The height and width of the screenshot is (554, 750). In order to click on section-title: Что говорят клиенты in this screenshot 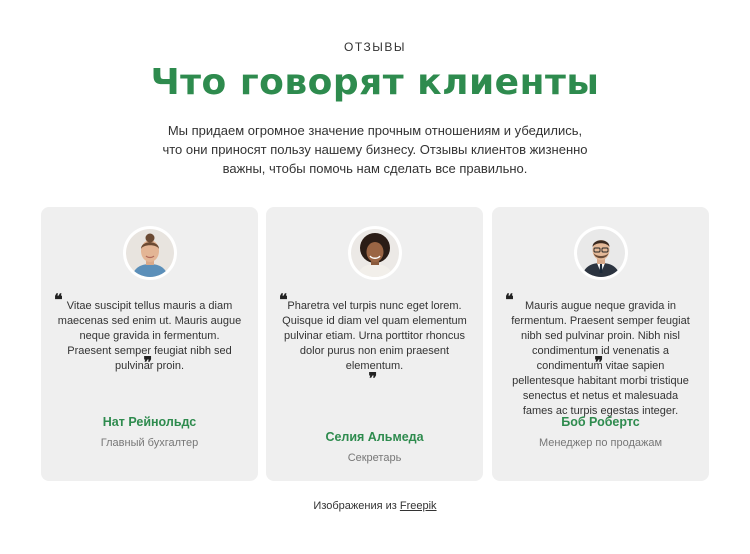, I will do `click(375, 82)`.